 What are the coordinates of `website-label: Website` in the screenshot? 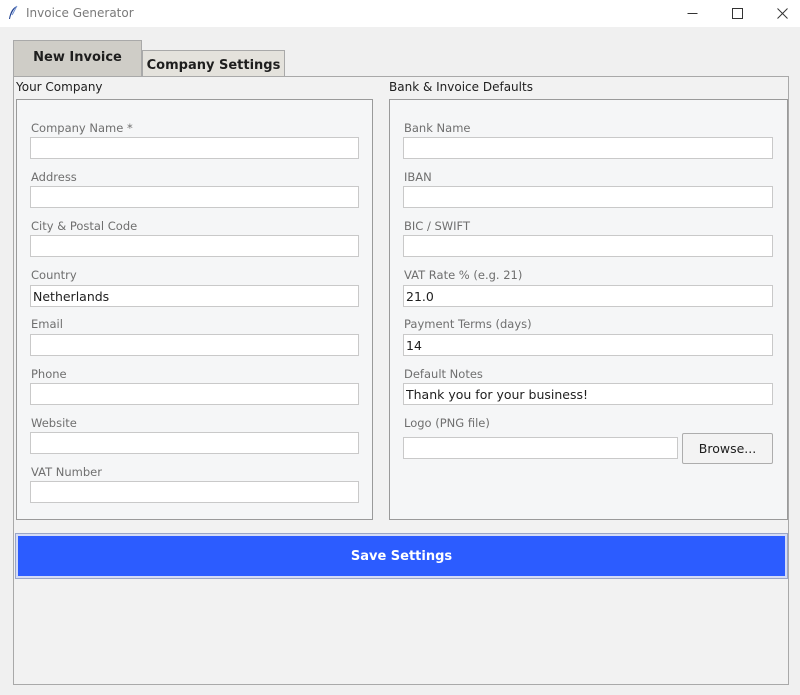 It's located at (54, 423).